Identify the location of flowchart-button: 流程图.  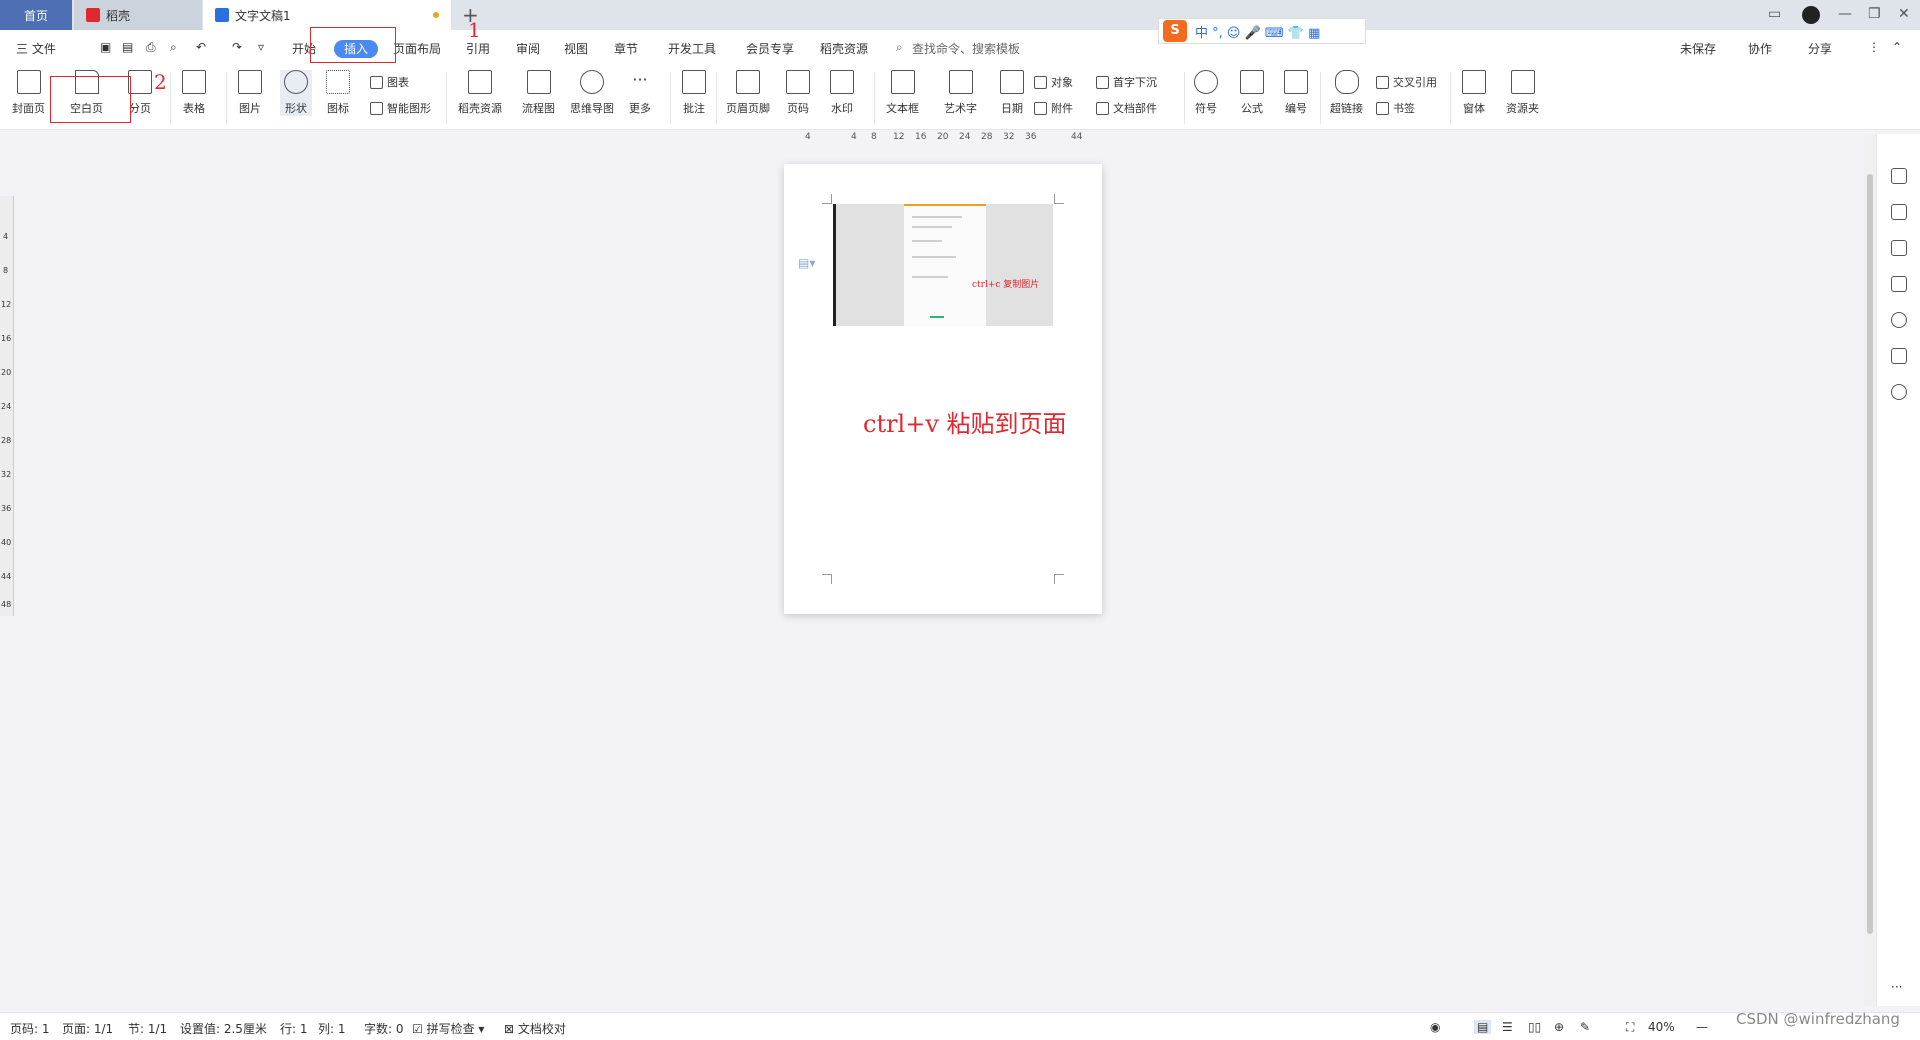
(538, 93).